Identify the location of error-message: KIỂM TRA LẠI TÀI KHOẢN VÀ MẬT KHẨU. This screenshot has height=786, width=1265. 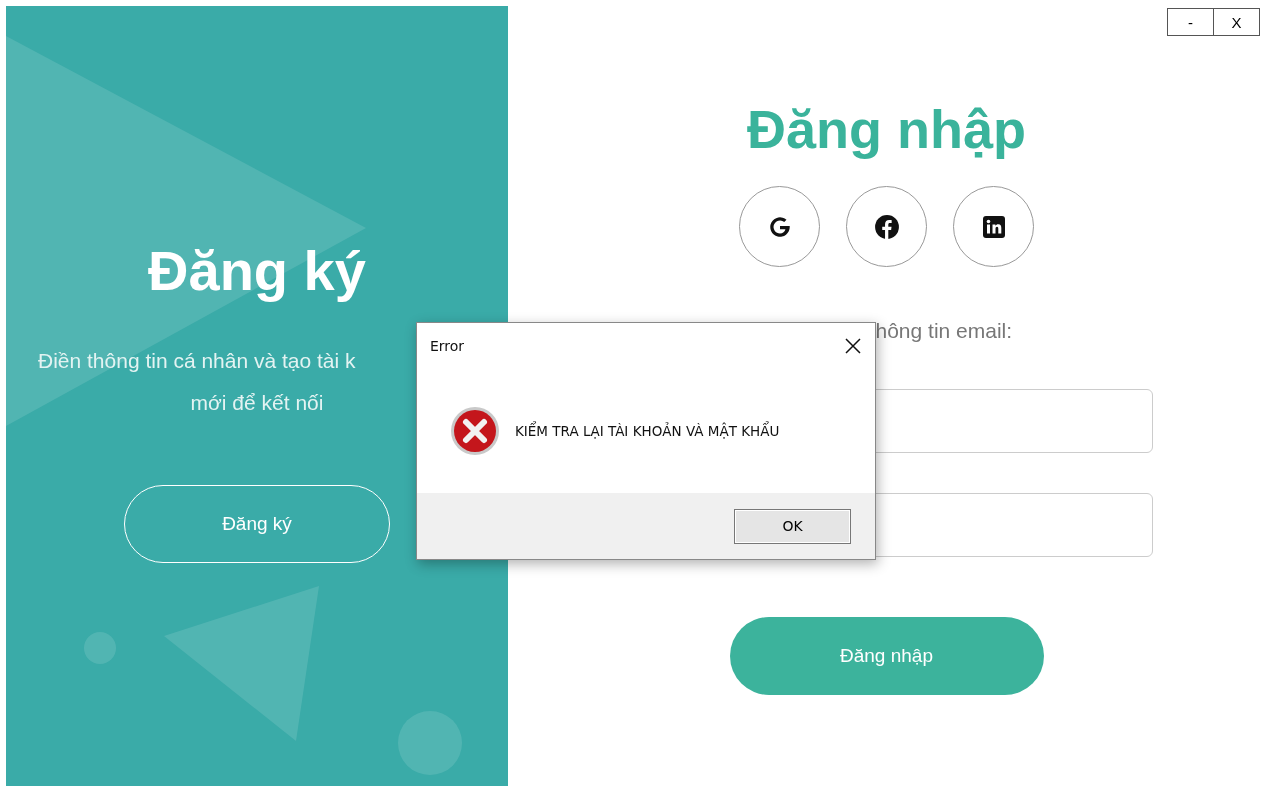
(647, 431).